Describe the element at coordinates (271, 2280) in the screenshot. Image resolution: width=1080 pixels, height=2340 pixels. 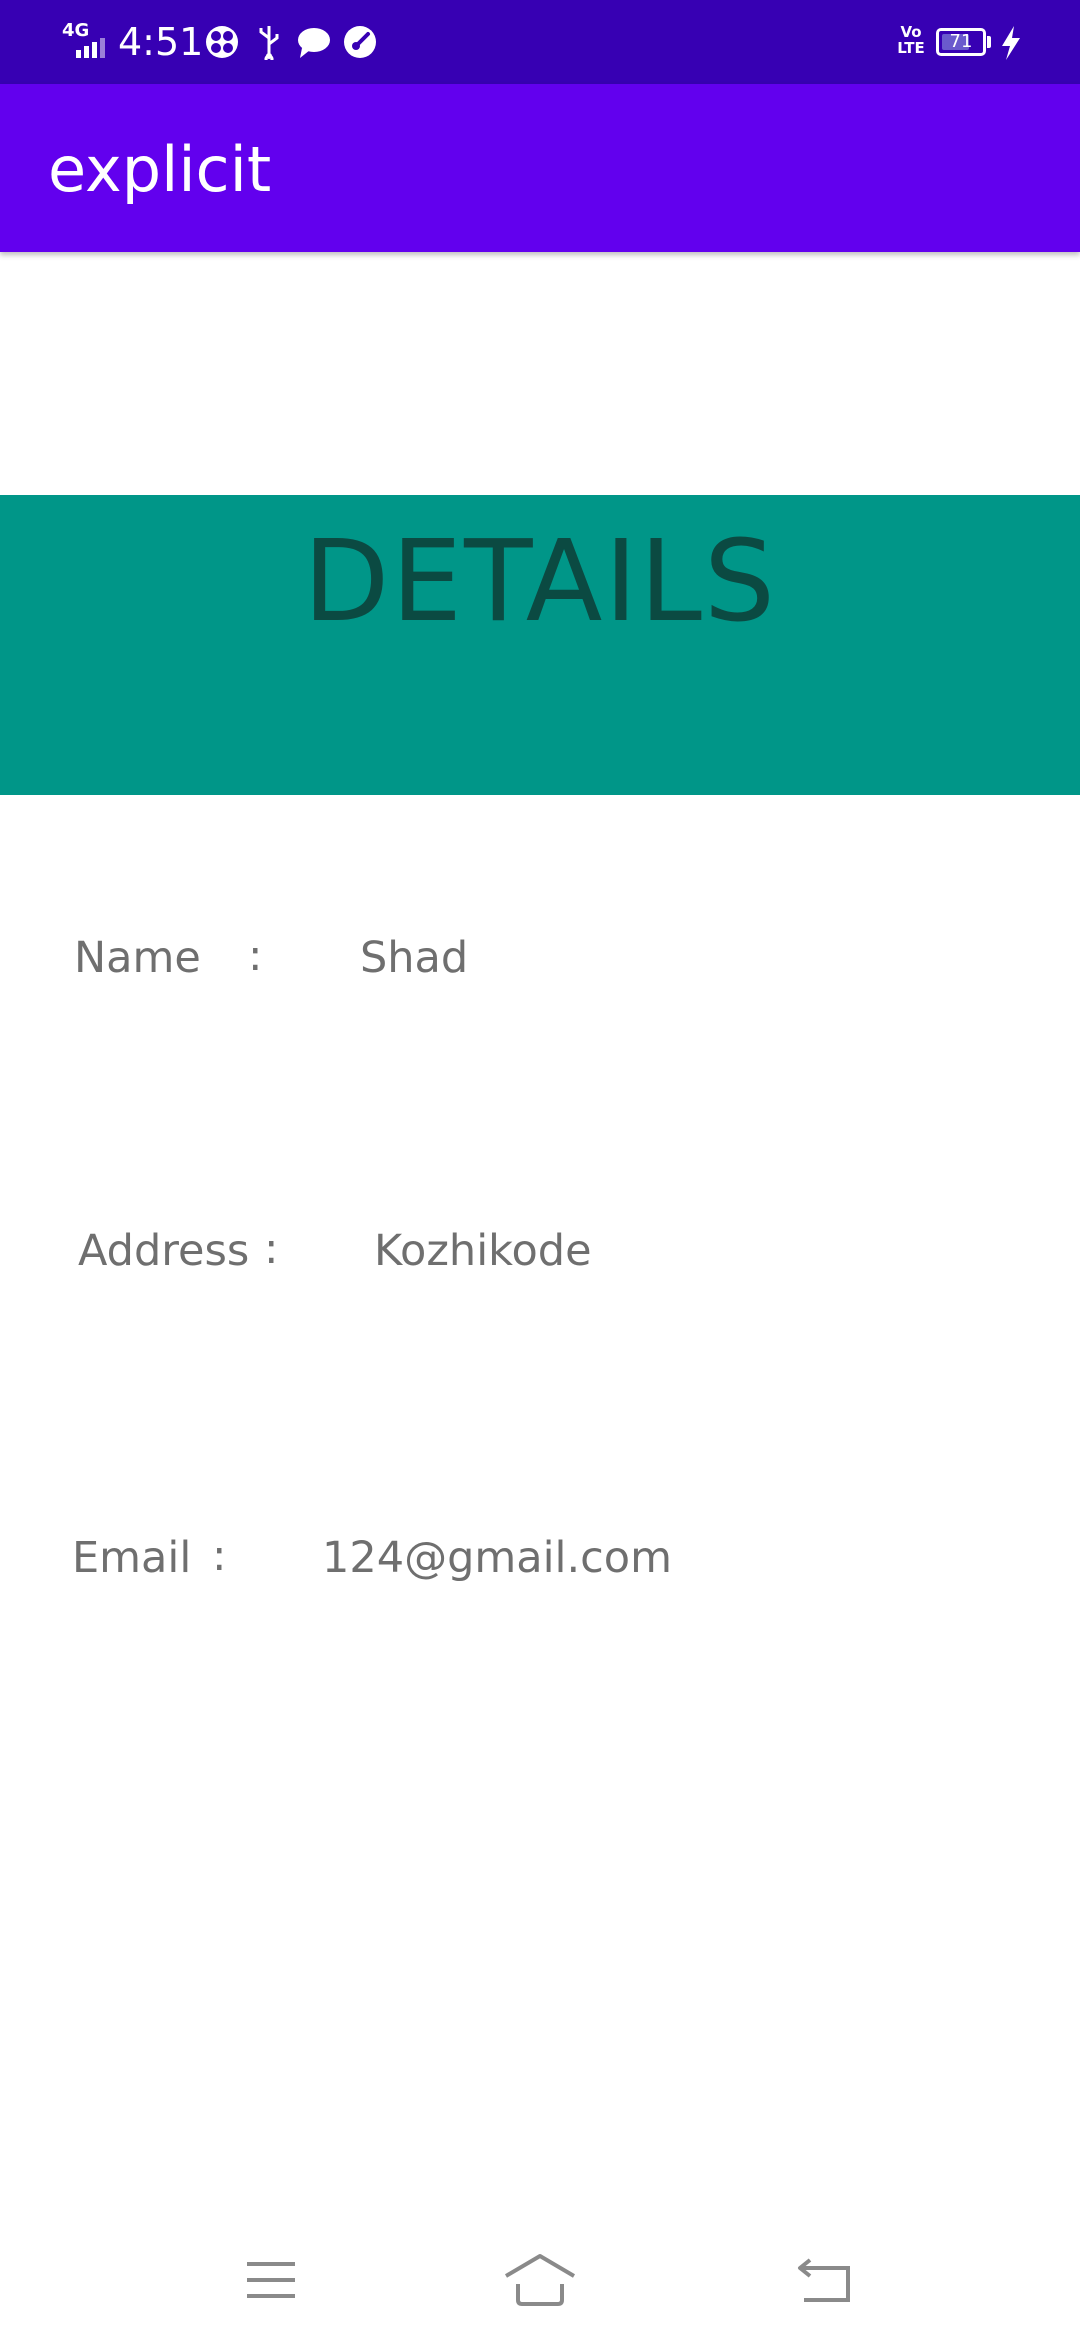
I see `menu-icon` at that location.